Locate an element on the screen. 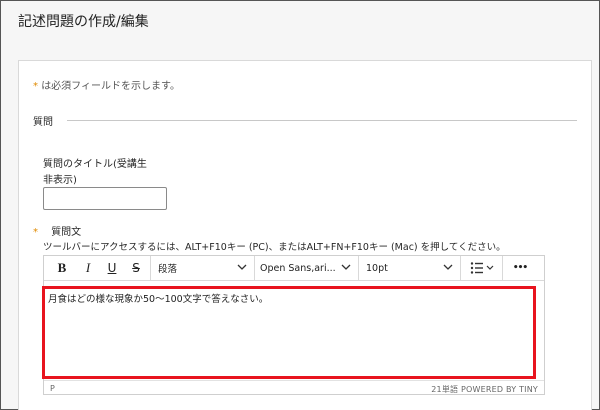  powered-by-link: POWERED BY TINY is located at coordinates (499, 389).